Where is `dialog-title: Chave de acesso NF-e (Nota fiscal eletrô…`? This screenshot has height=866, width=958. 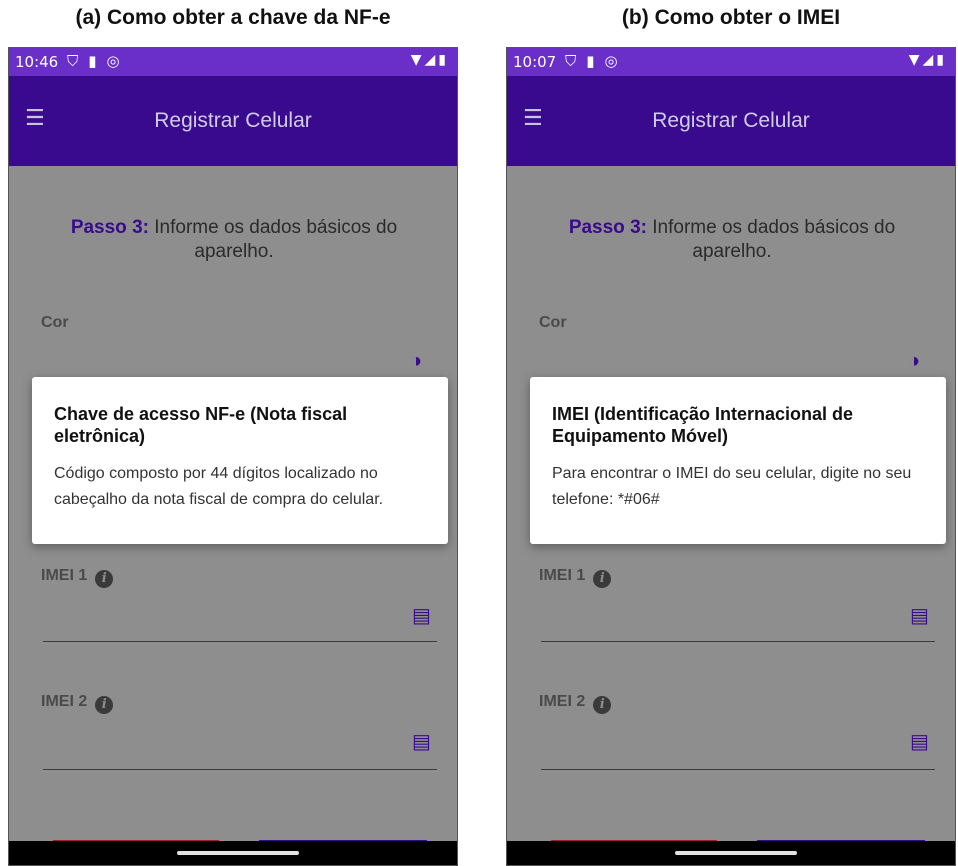 dialog-title: Chave de acesso NF-e (Nota fiscal eletrô… is located at coordinates (201, 425).